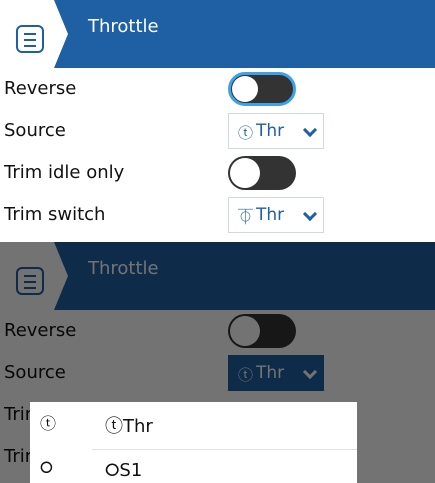 The image size is (435, 483). I want to click on option-label: ⭘S1, so click(124, 470).